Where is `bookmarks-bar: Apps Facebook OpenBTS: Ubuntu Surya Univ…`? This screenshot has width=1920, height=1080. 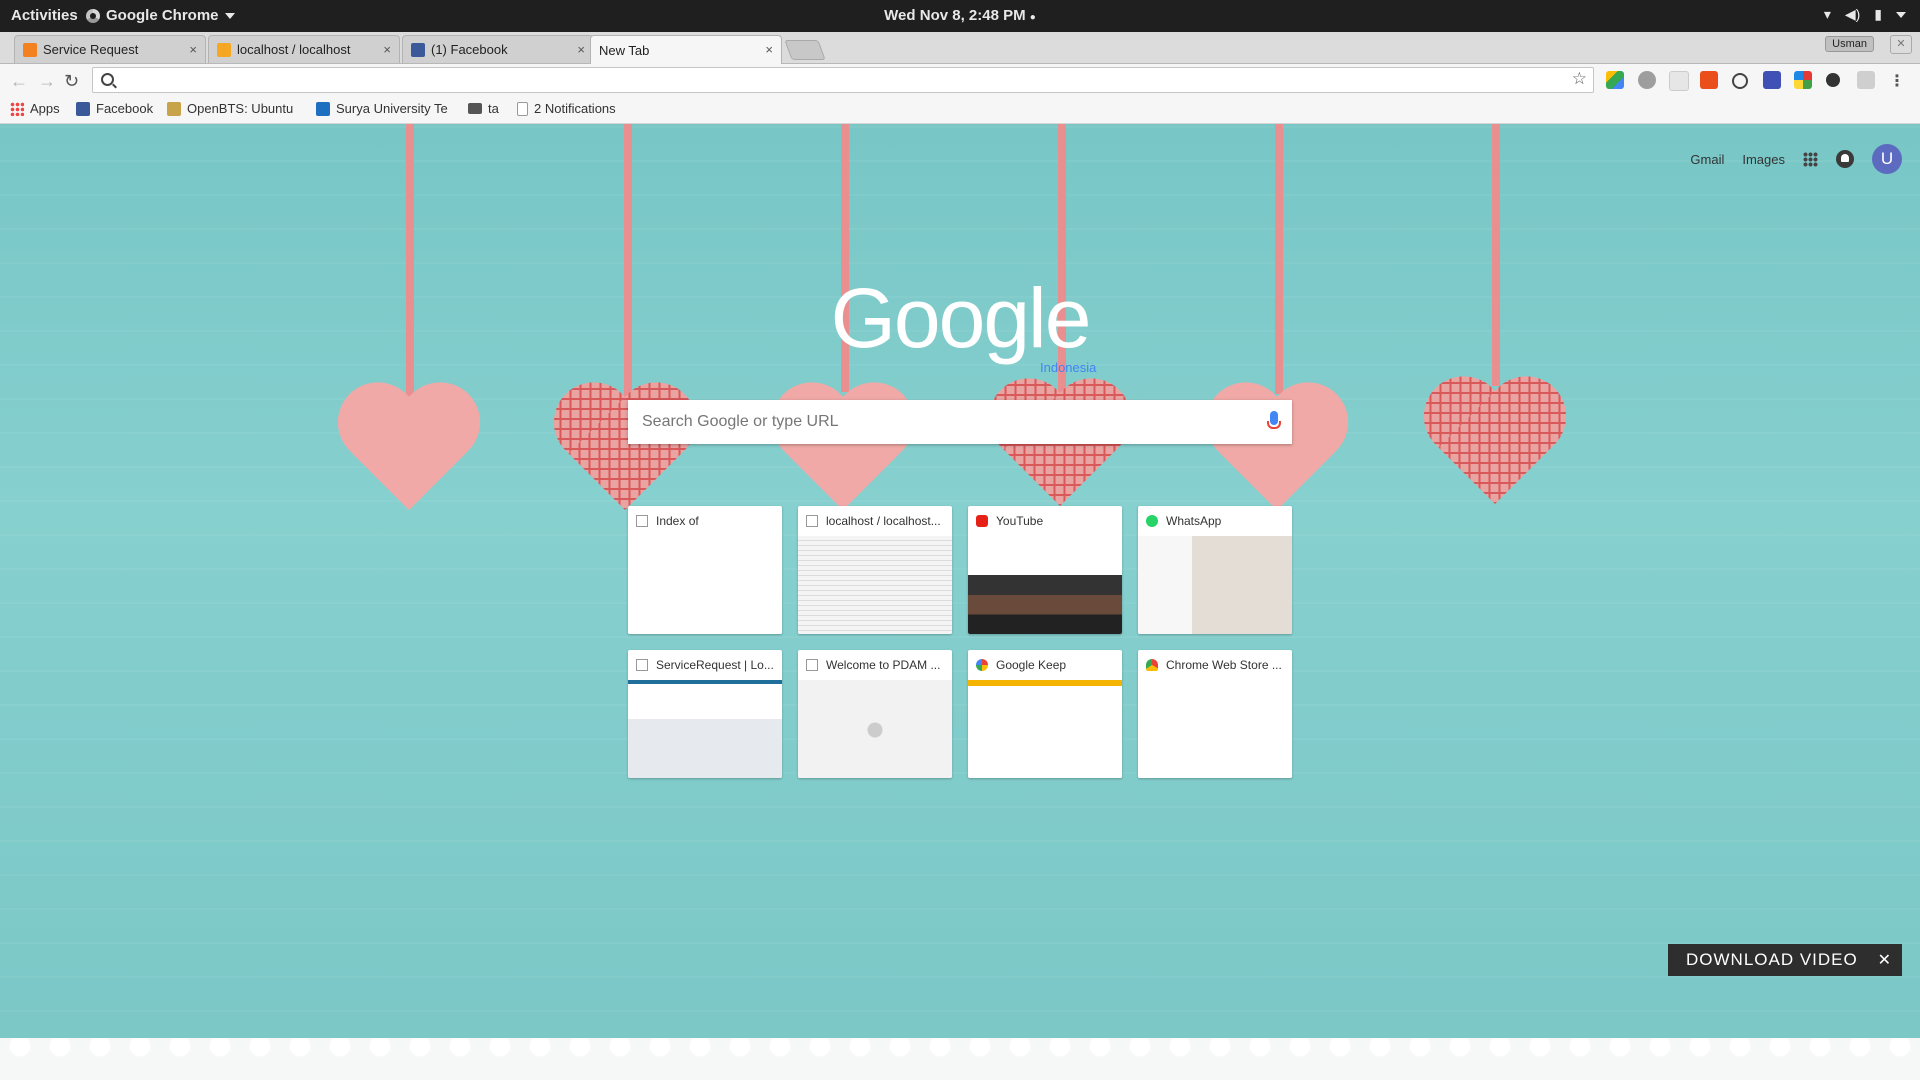 bookmarks-bar: Apps Facebook OpenBTS: Ubuntu Surya Univ… is located at coordinates (960, 111).